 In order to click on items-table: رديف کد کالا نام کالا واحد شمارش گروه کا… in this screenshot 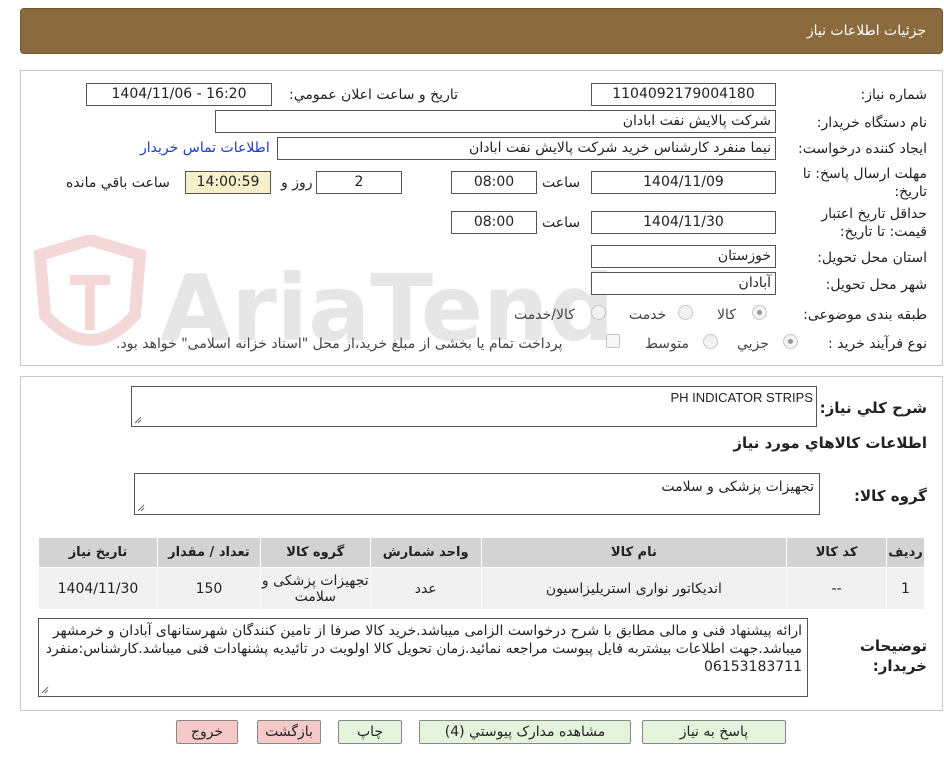, I will do `click(481, 573)`.